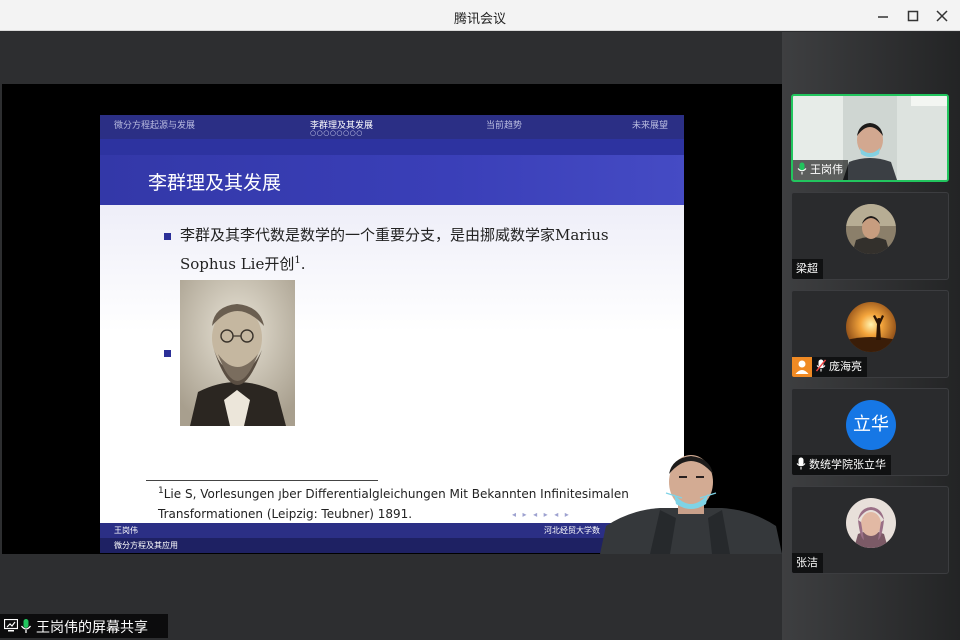 This screenshot has height=640, width=960. Describe the element at coordinates (650, 126) in the screenshot. I see `nav-section-4: 未来展望` at that location.